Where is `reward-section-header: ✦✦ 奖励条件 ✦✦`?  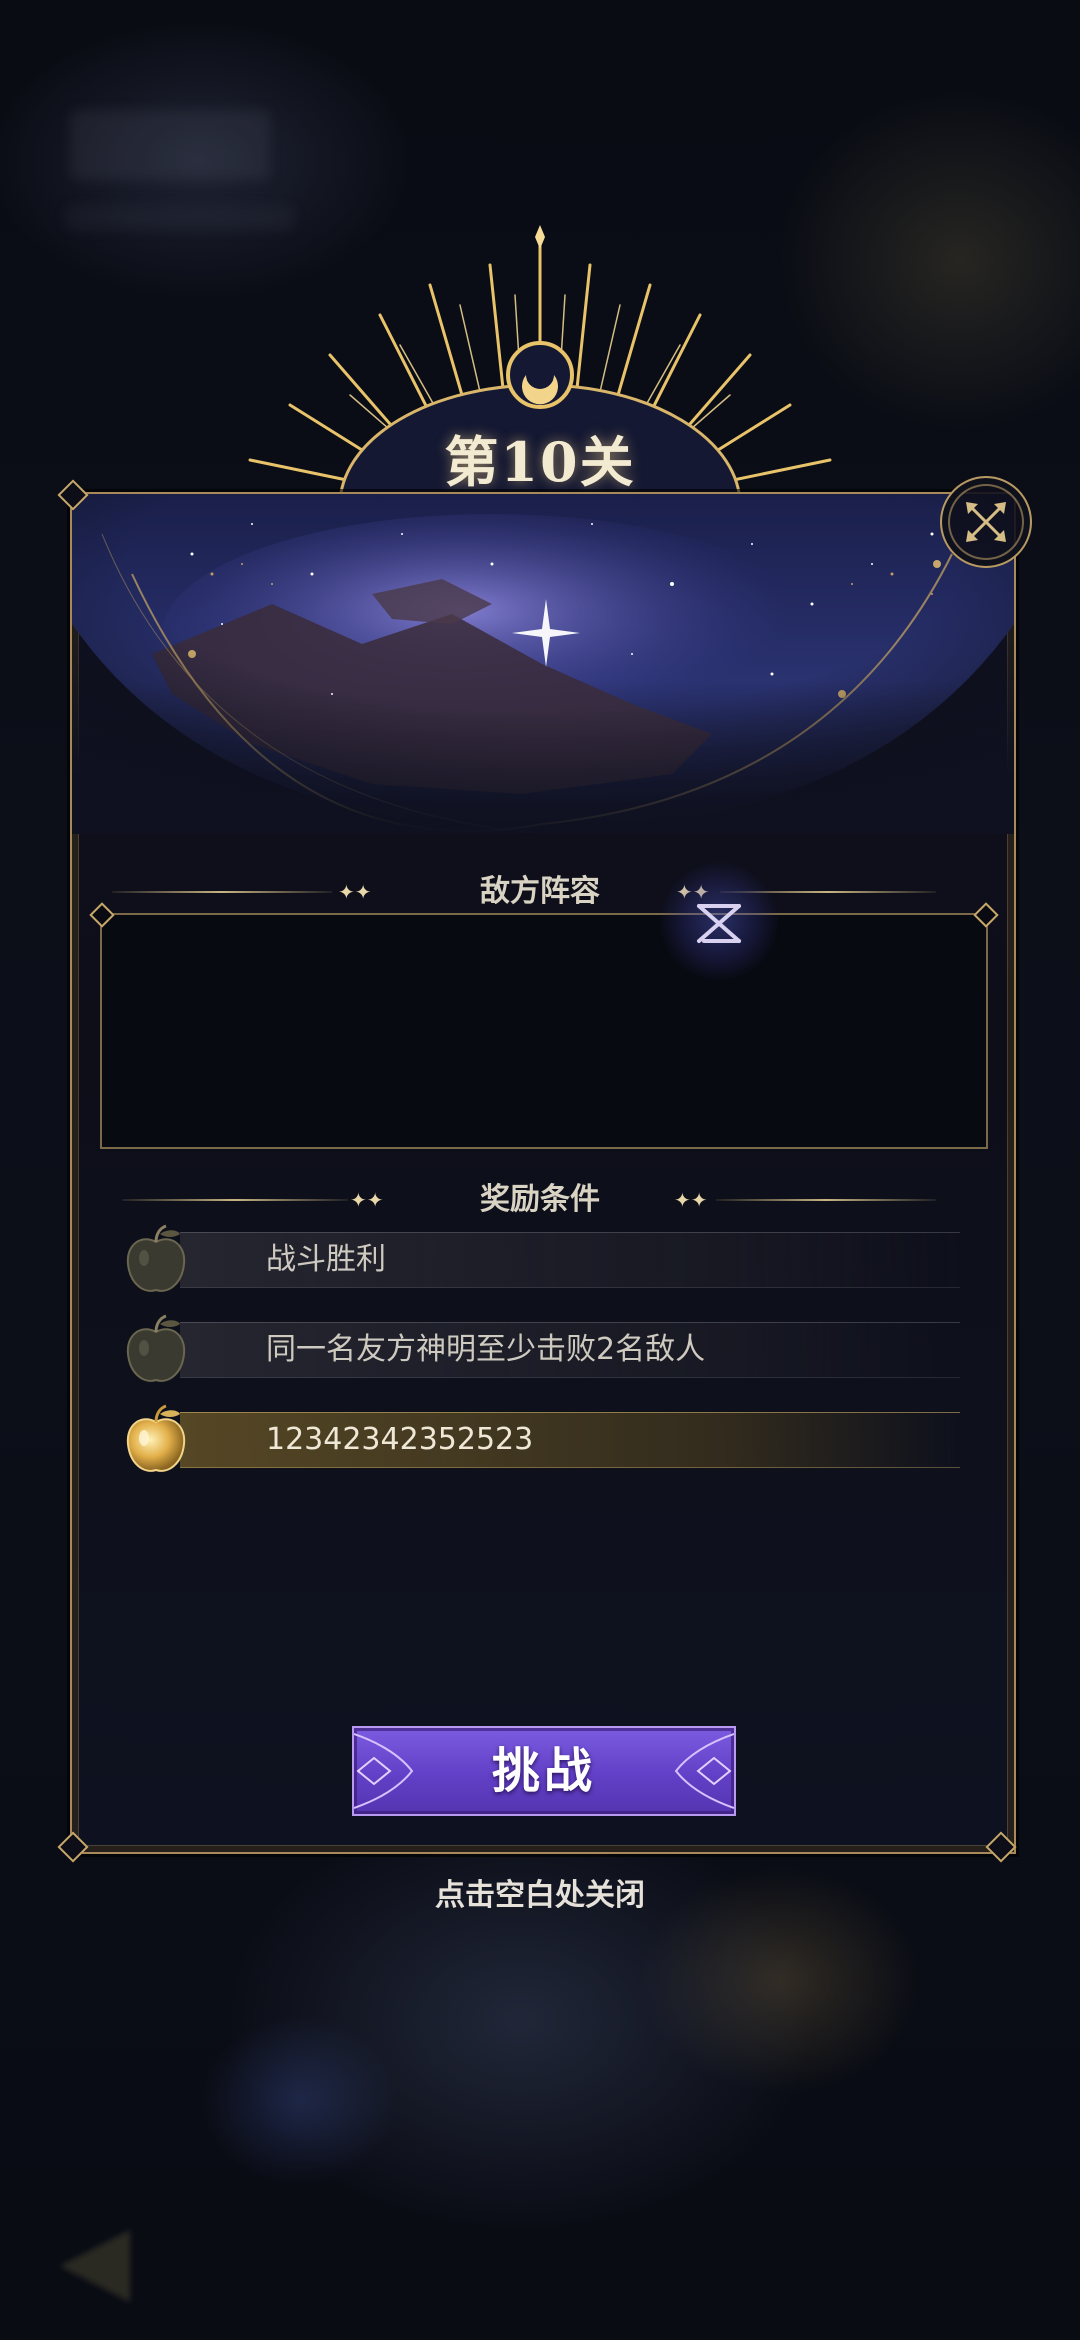
reward-section-header: ✦✦ 奖励条件 ✦✦ is located at coordinates (540, 1200).